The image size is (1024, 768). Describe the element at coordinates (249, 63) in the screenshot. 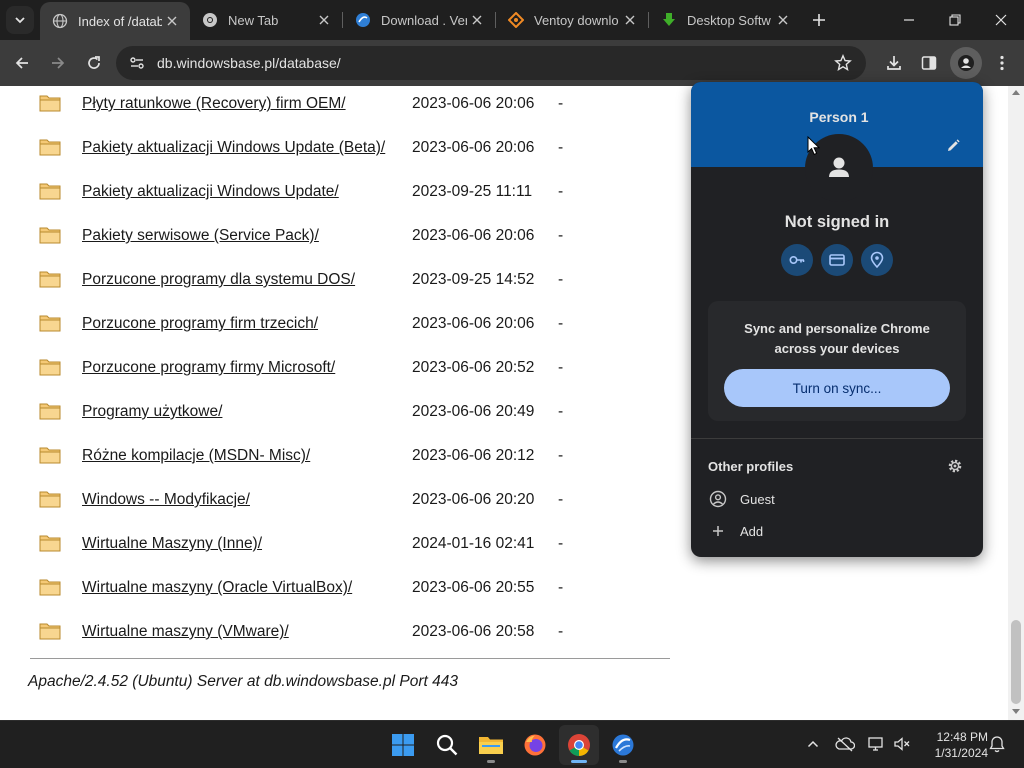

I see `url-text: db.windowsbase.pl/database/` at that location.